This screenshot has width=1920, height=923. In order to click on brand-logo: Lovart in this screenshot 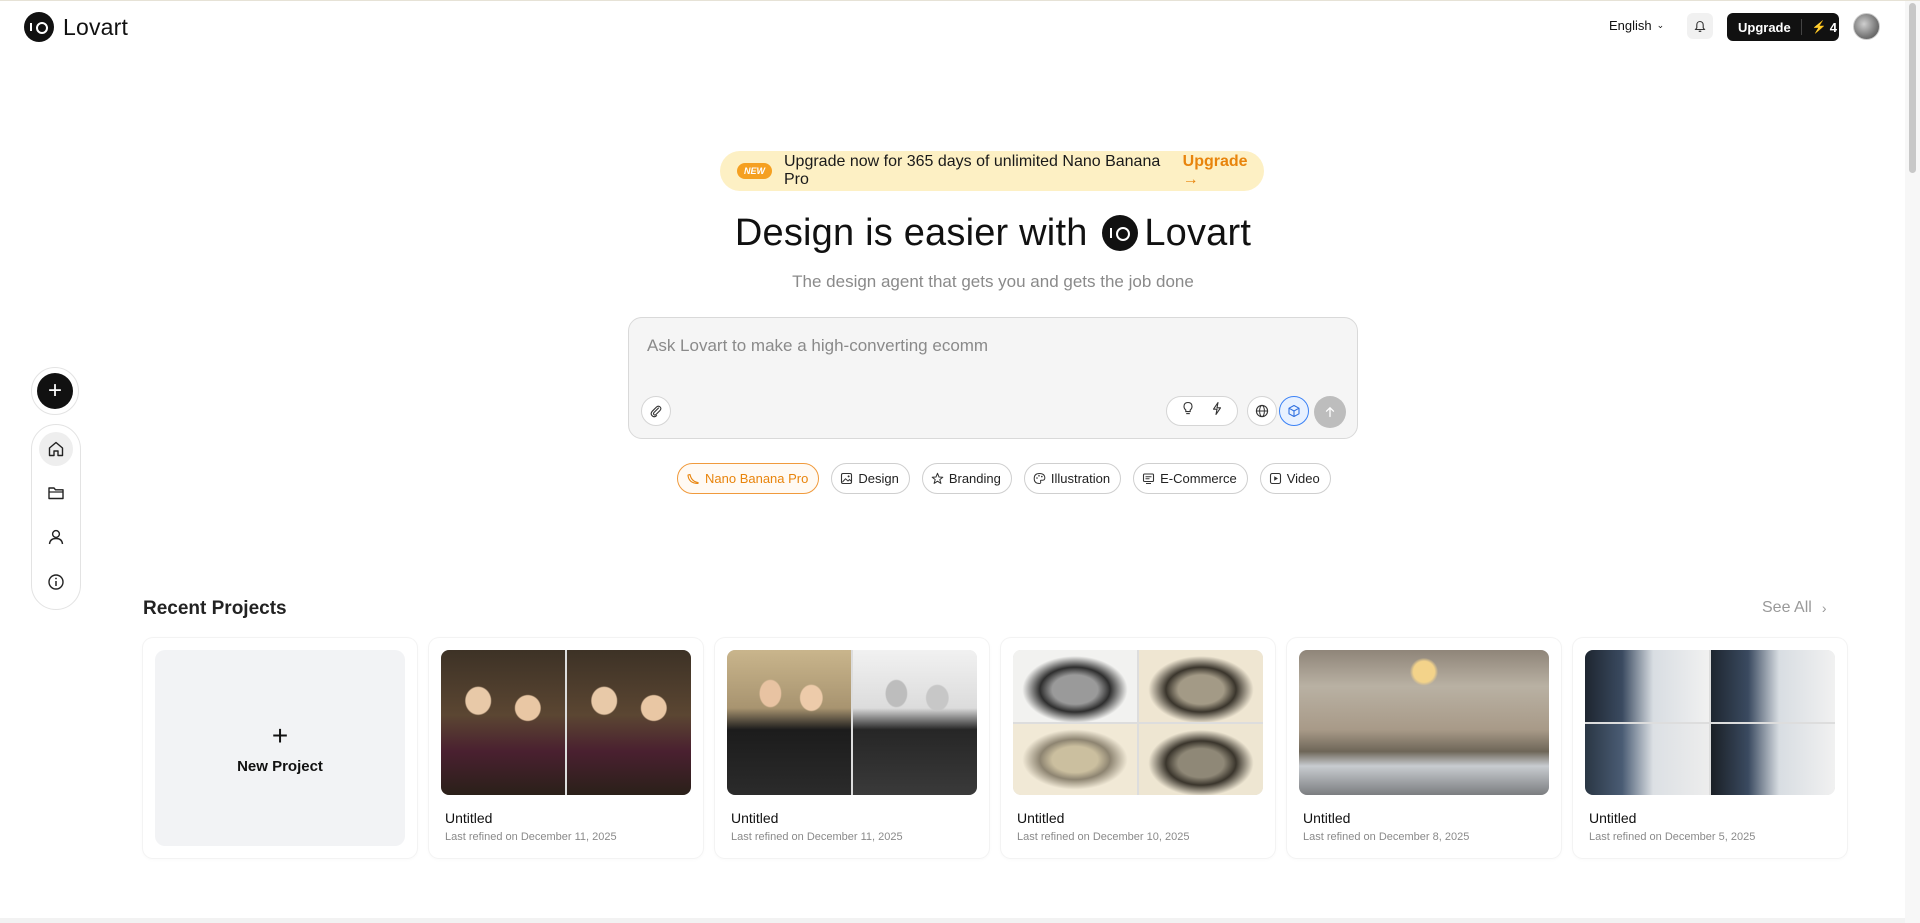, I will do `click(76, 27)`.